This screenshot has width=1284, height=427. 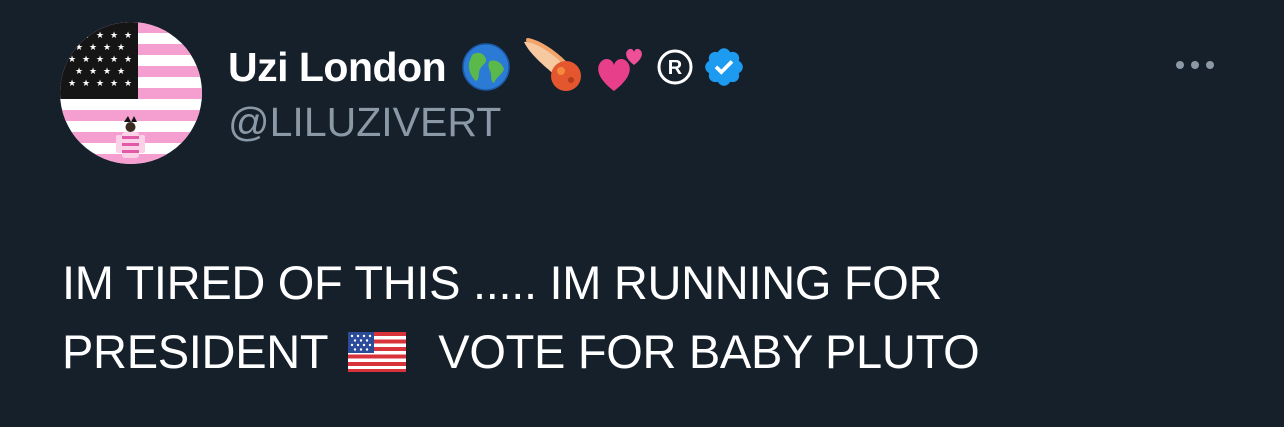 What do you see at coordinates (502, 282) in the screenshot?
I see `tweet-text-line-1: IM TIRED OF THIS ..... IM RUNNING FOR` at bounding box center [502, 282].